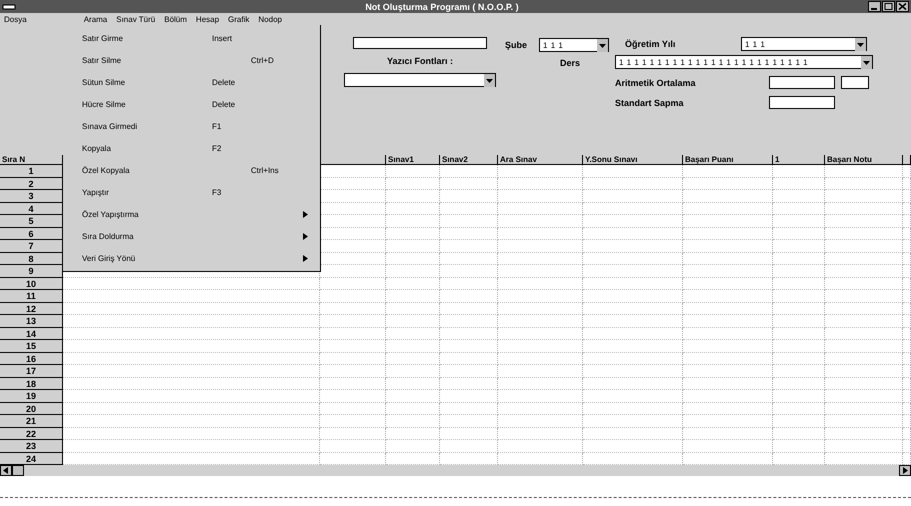  What do you see at coordinates (864, 160) in the screenshot?
I see `column-header: Başarı Notu` at bounding box center [864, 160].